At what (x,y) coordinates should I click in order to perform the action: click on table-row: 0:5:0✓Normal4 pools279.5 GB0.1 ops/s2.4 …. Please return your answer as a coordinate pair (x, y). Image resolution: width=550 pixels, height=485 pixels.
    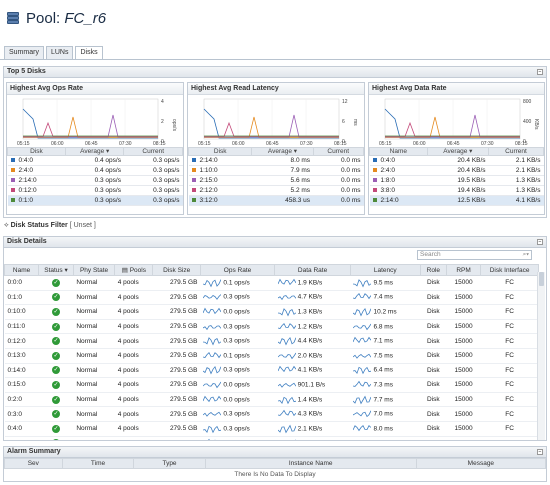
    Looking at the image, I should click on (271, 438).